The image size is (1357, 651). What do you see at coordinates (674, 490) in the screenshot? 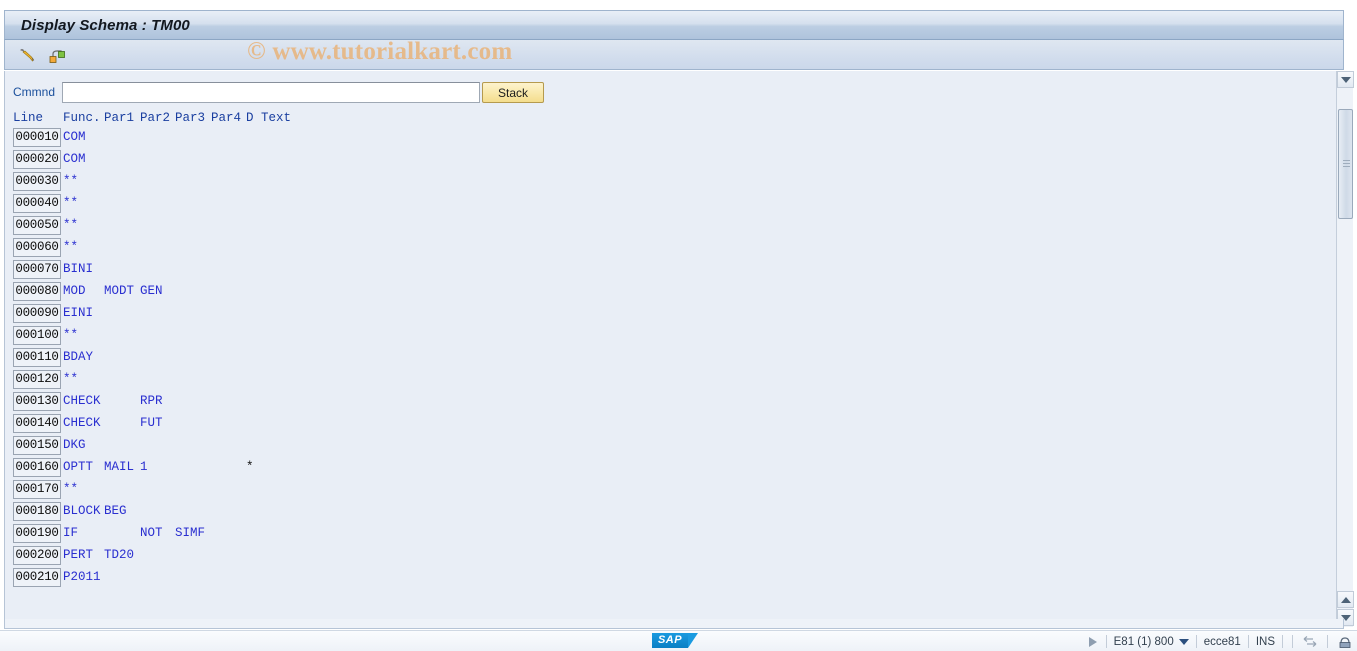
I see `table-row: 000170 **` at bounding box center [674, 490].